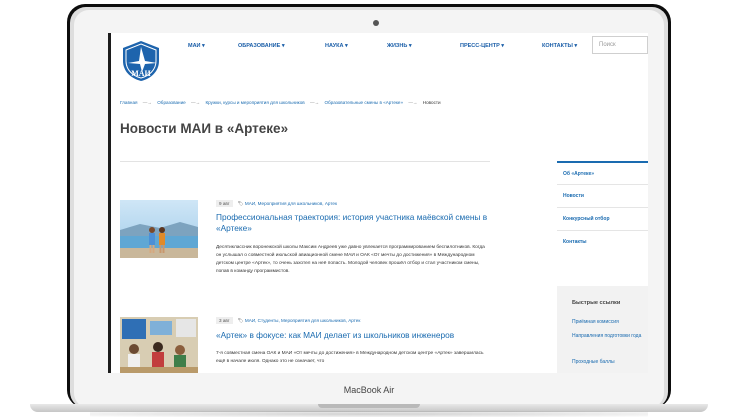  Describe the element at coordinates (608, 322) in the screenshot. I see `quick-link-admissions: Приёмная комиссия` at that location.